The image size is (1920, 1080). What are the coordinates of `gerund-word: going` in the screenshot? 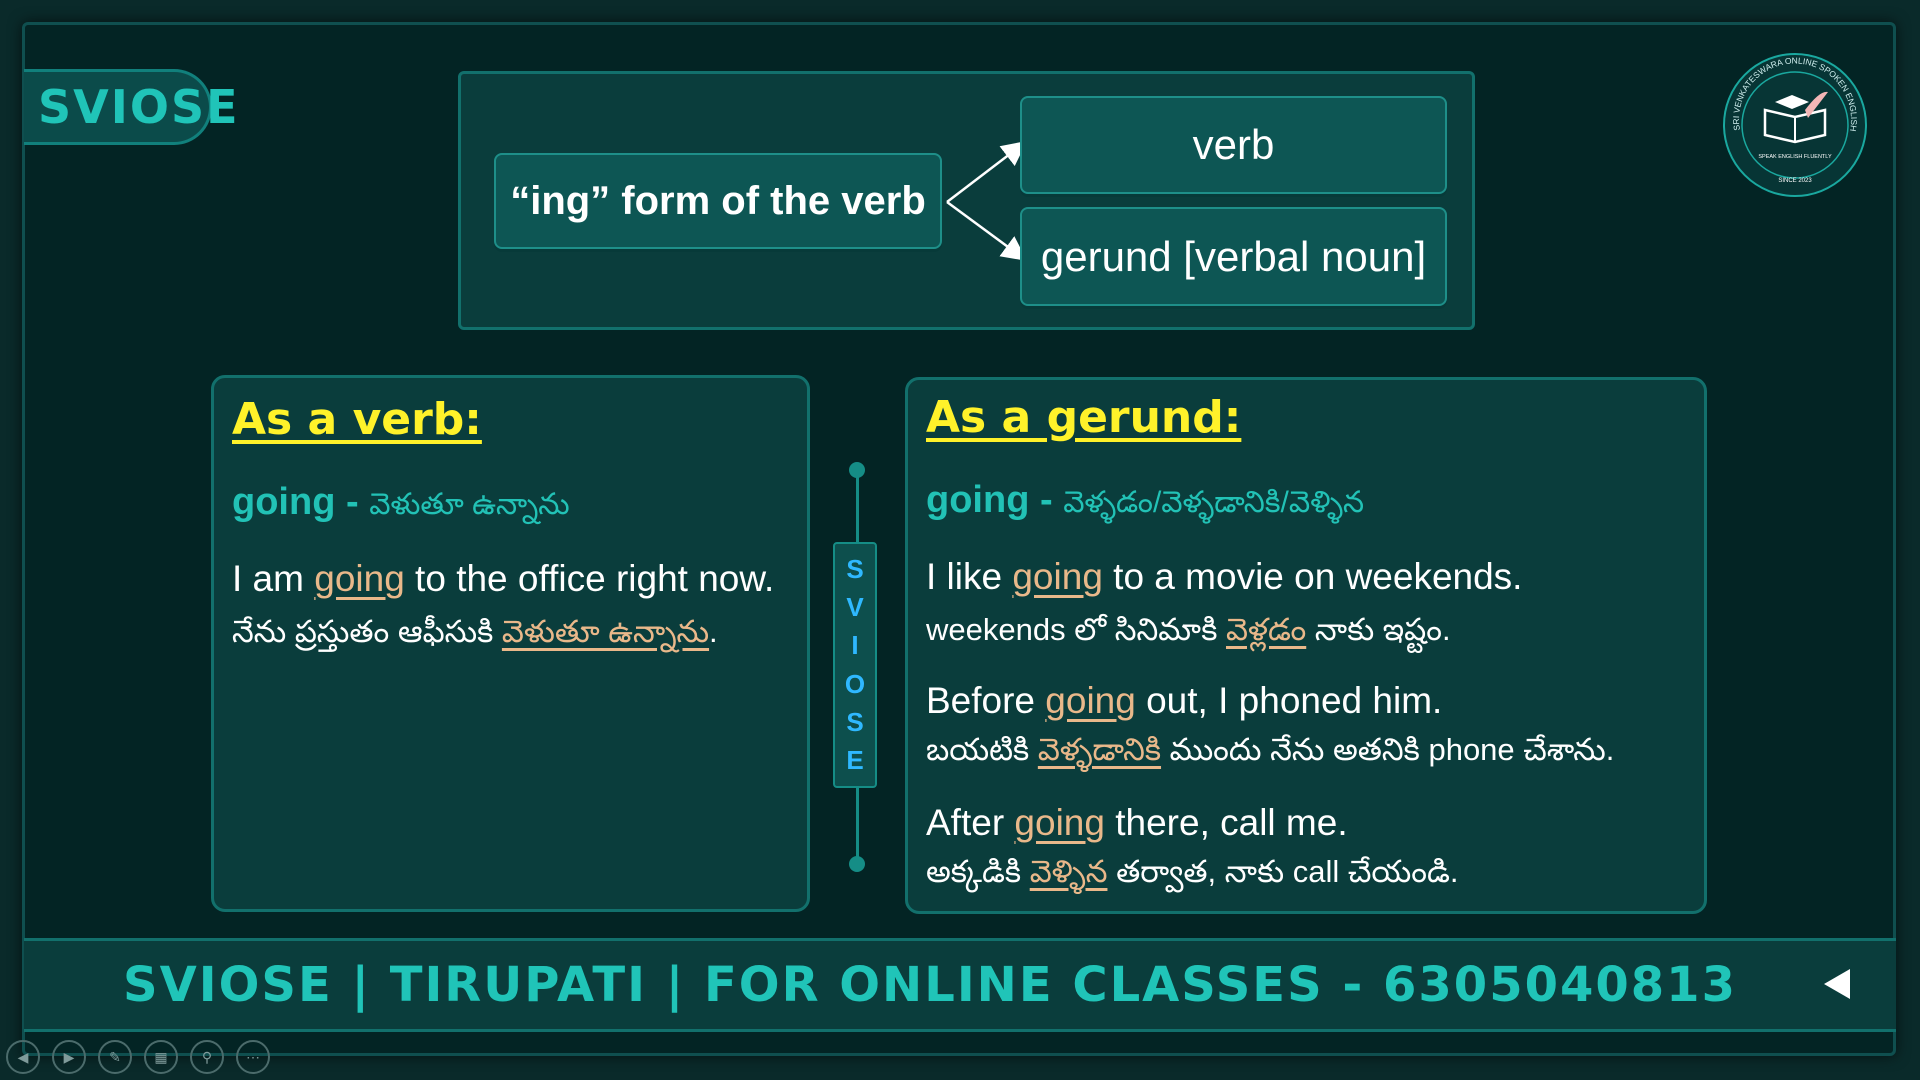 It's located at (978, 500).